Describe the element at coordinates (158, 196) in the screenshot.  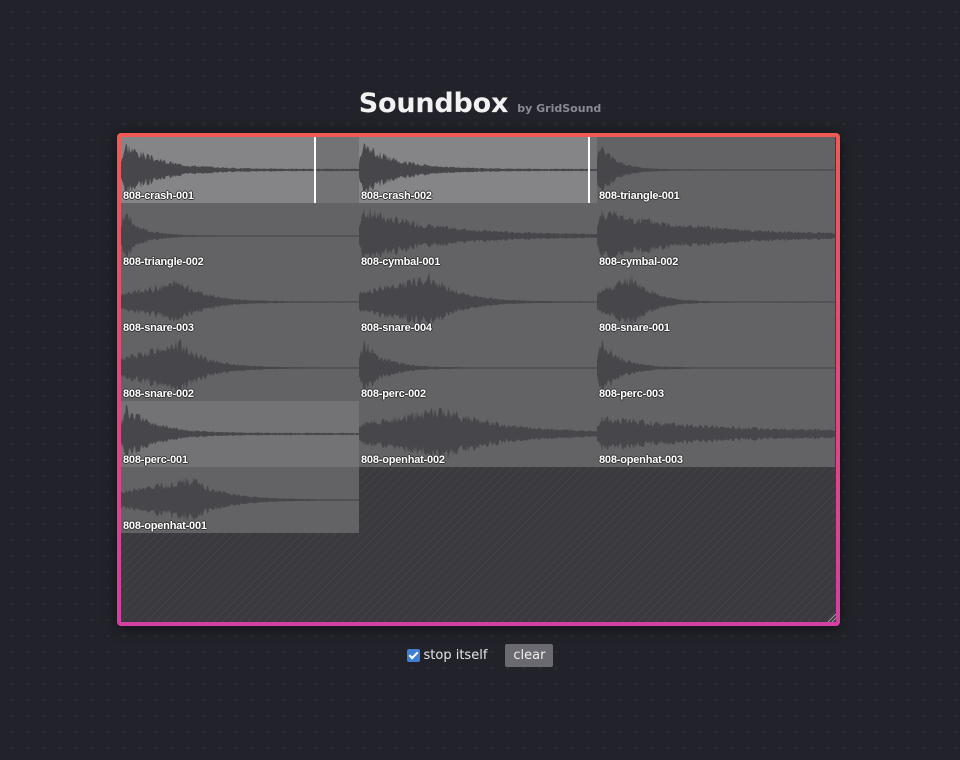
I see `sample-name: 808-crash-001` at that location.